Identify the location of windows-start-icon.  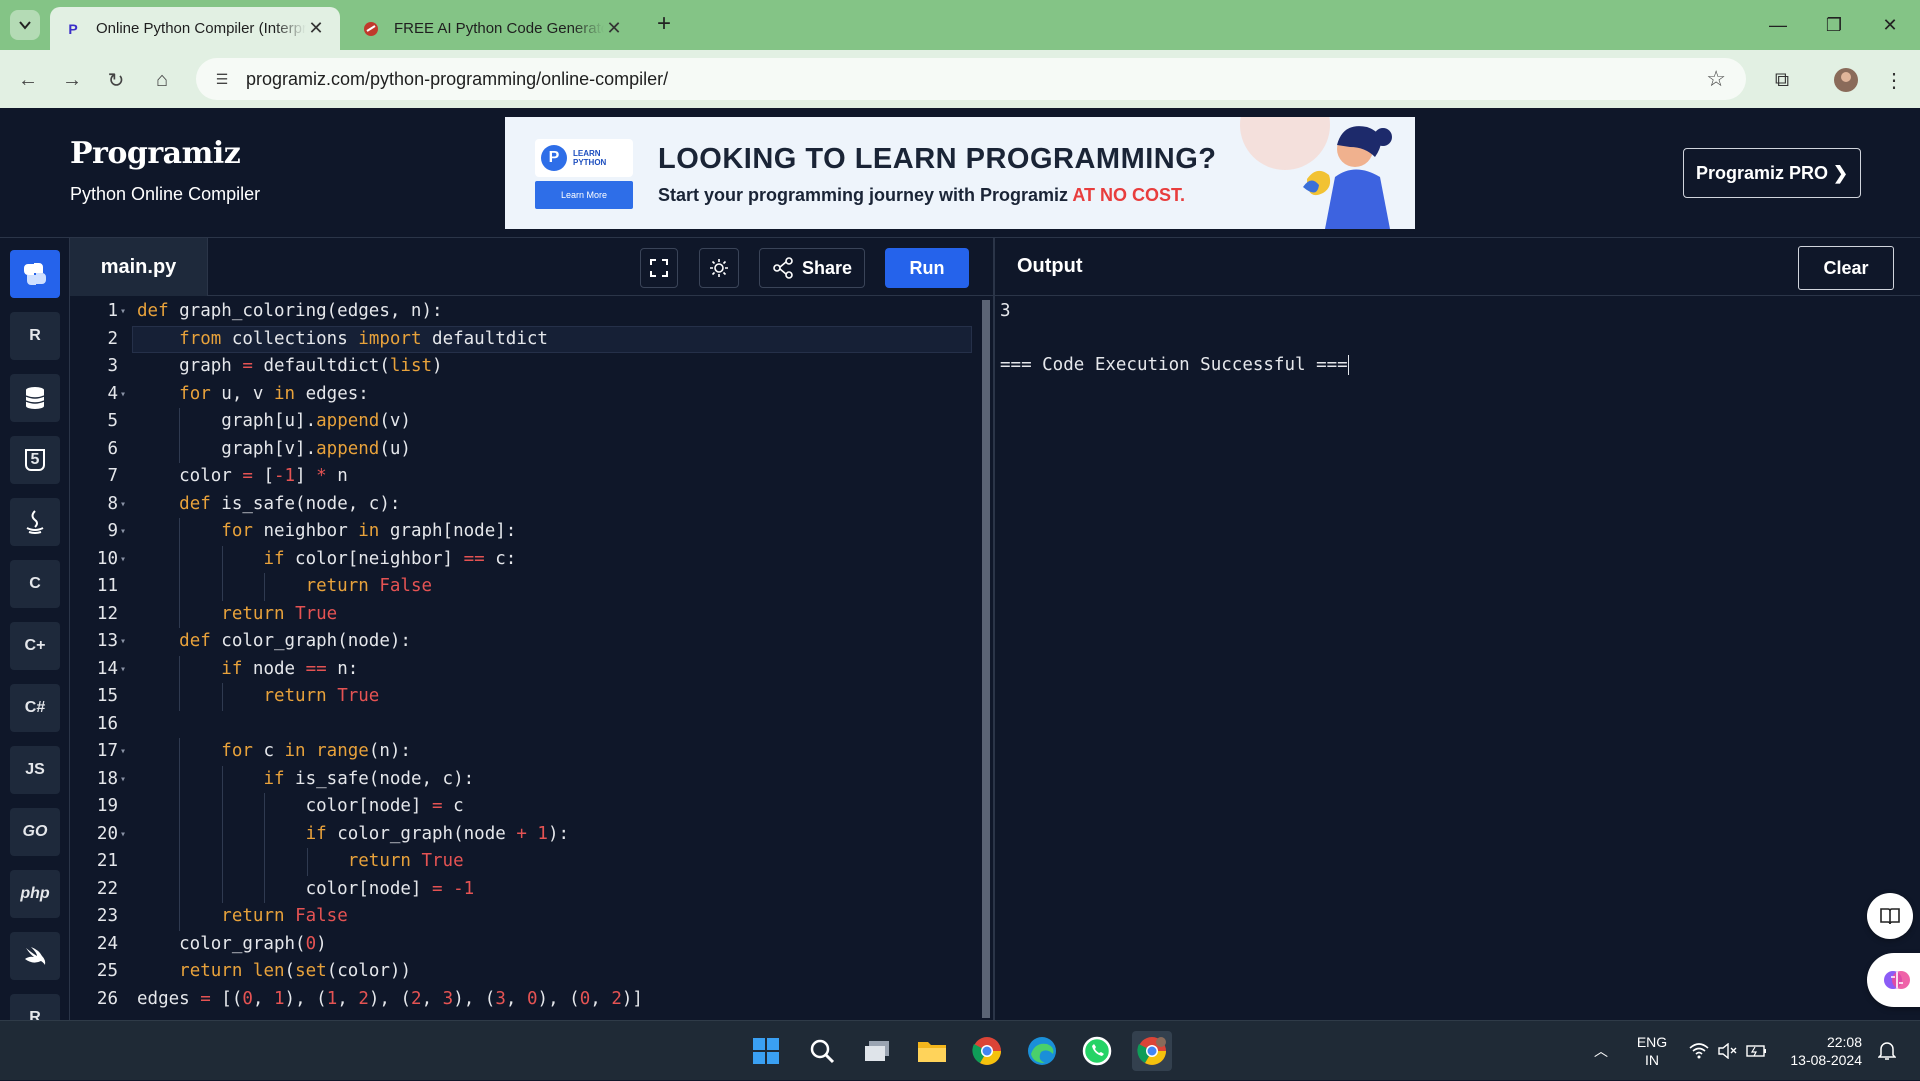
(766, 1051).